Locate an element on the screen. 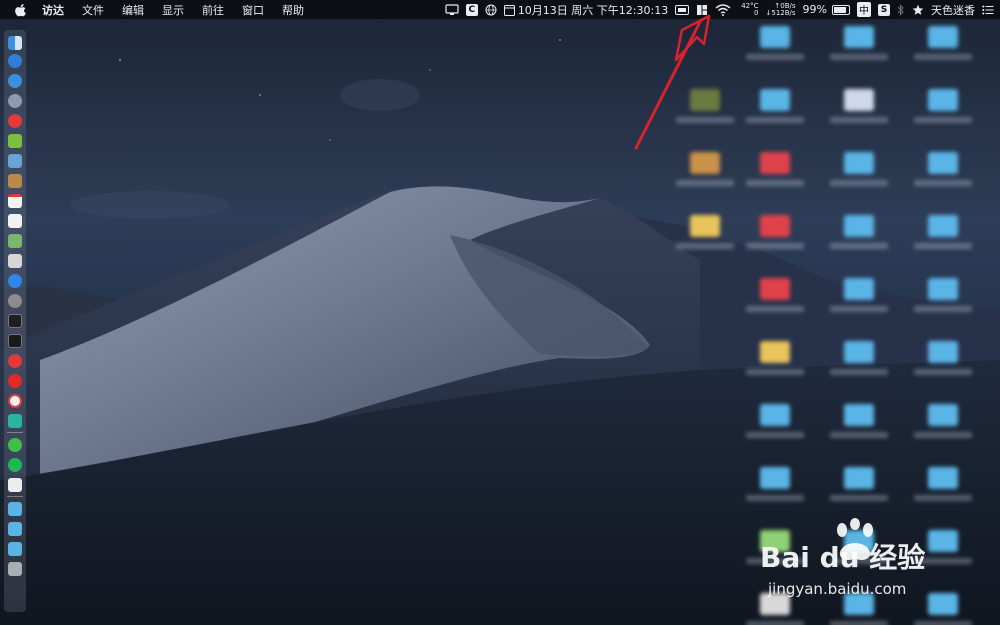  netease-music-icon is located at coordinates (15, 381).